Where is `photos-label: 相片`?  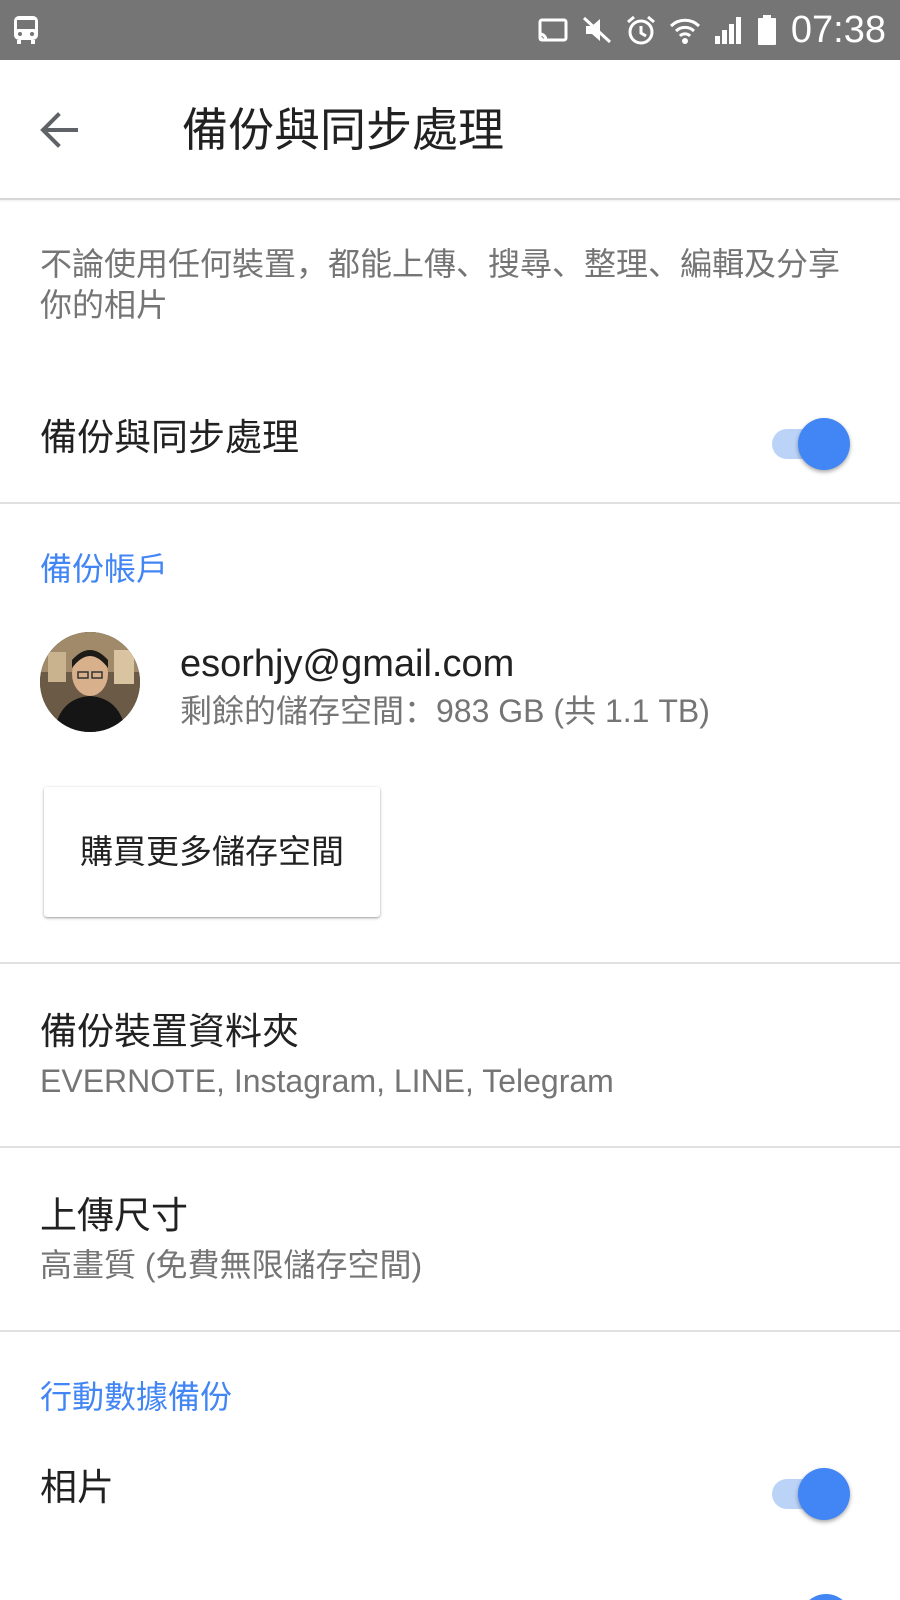 photos-label: 相片 is located at coordinates (77, 1487).